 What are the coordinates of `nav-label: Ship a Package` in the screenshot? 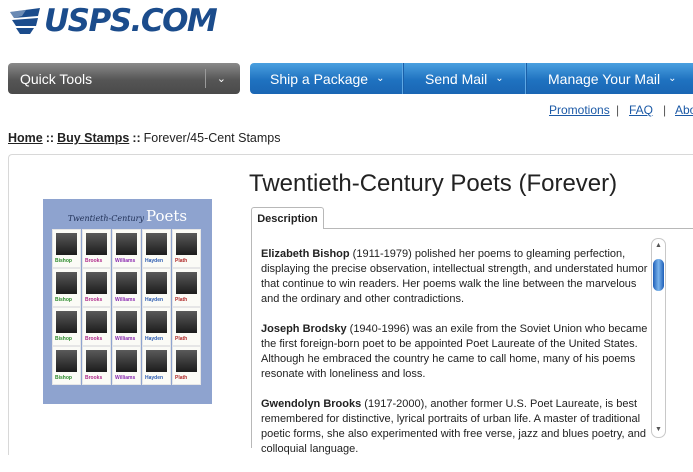 It's located at (319, 78).